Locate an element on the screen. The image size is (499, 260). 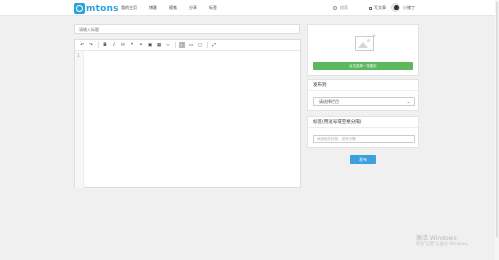
search-link: 搜索 is located at coordinates (340, 8).